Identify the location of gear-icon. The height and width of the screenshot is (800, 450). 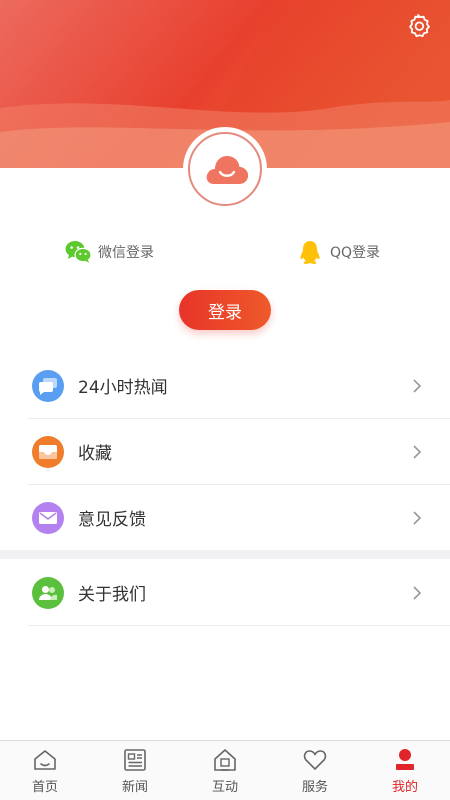
(419, 26).